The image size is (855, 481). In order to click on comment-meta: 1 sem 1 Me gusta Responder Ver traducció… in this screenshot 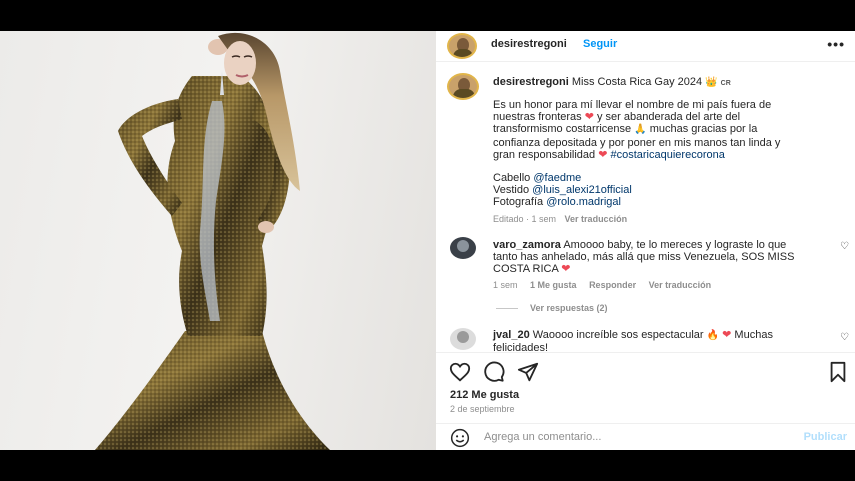, I will do `click(602, 285)`.